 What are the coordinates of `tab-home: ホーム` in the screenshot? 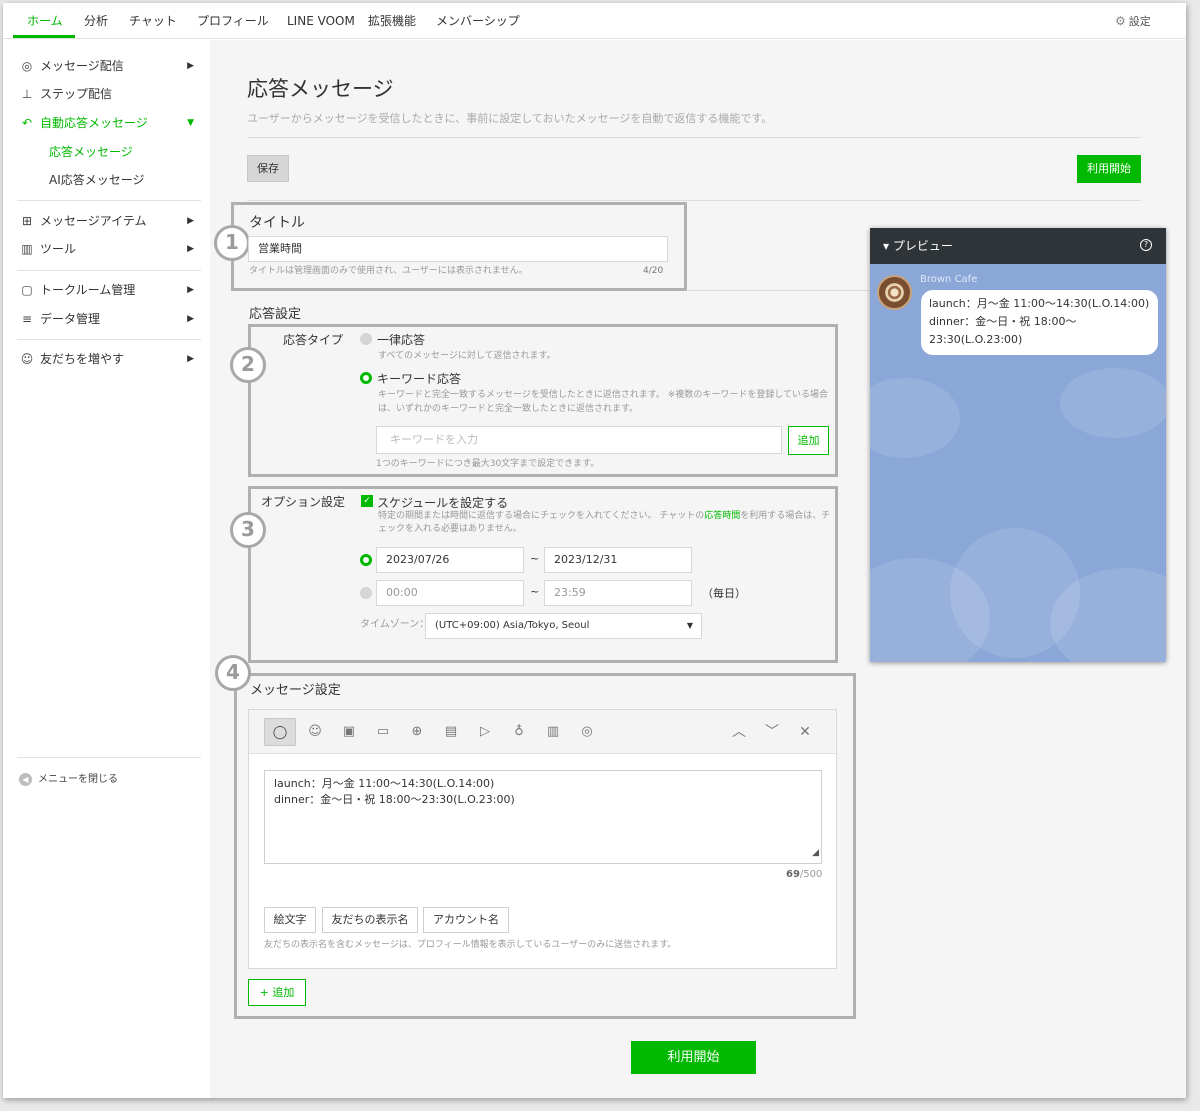 It's located at (45, 21).